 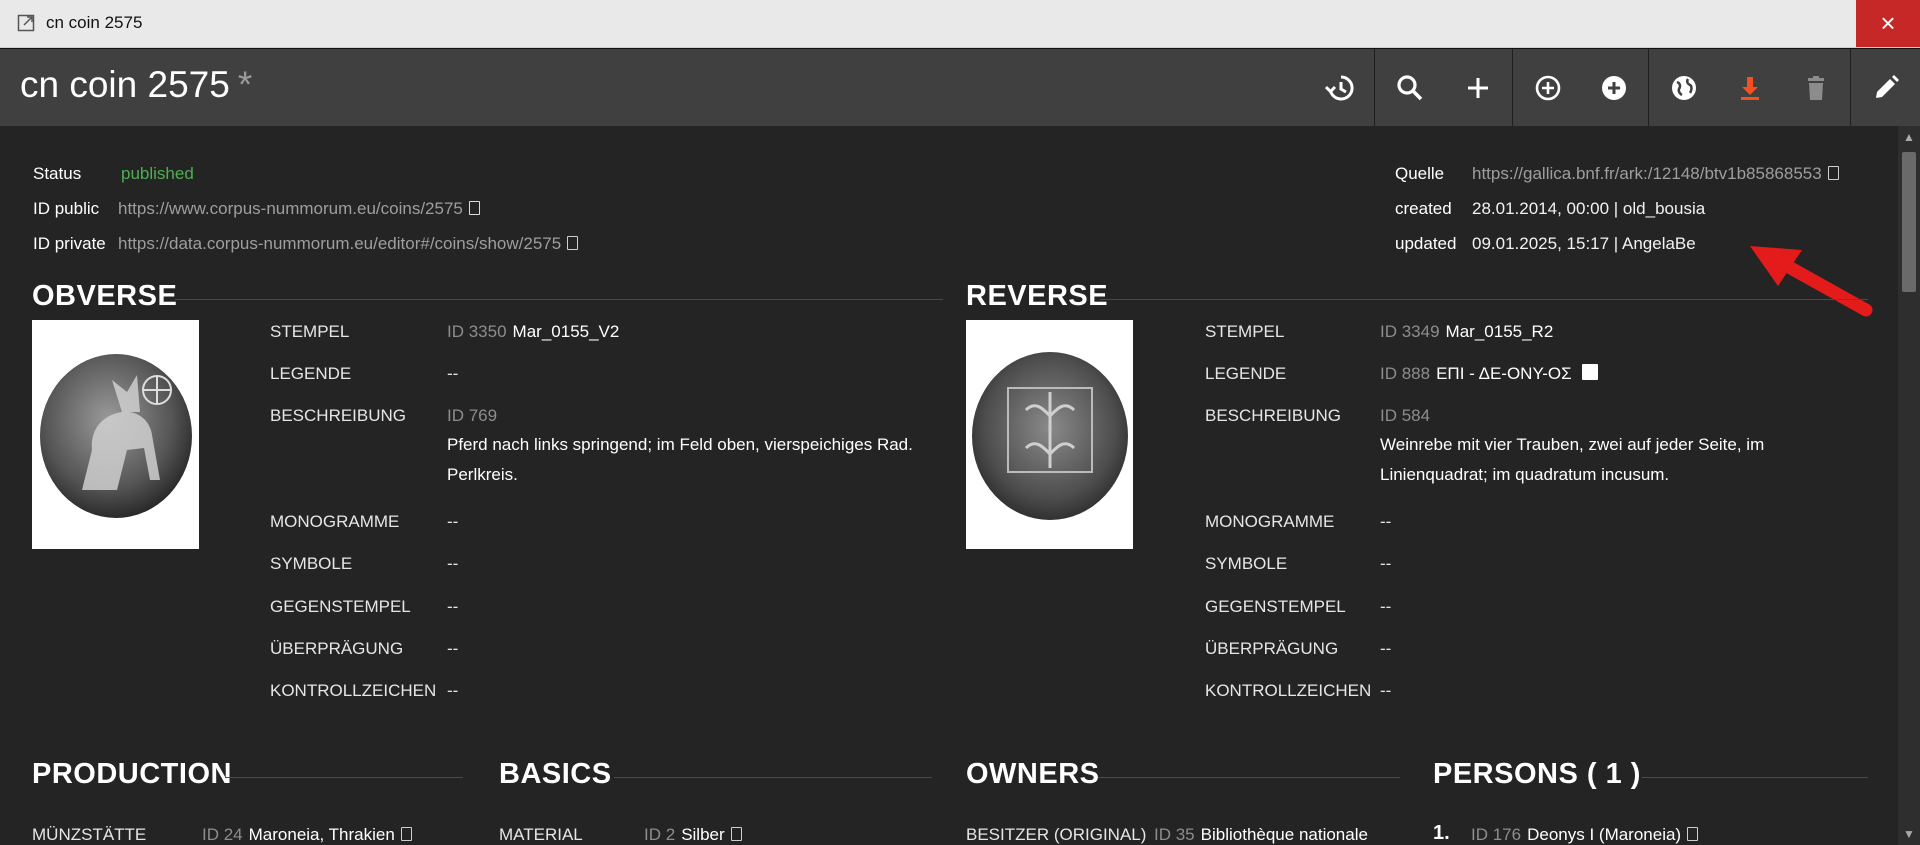 I want to click on owners-divider, so click(x=1249, y=777).